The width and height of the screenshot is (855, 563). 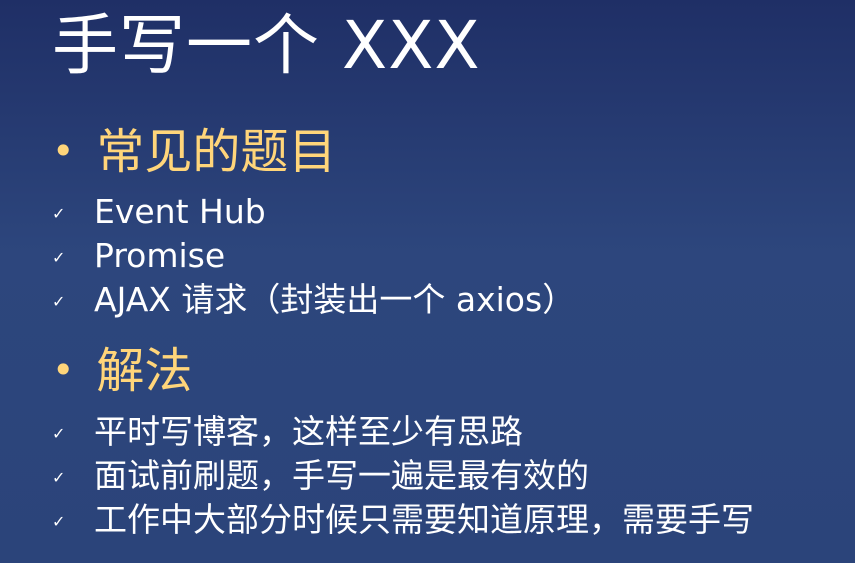 I want to click on section-title-solution: • 解法, so click(x=122, y=371).